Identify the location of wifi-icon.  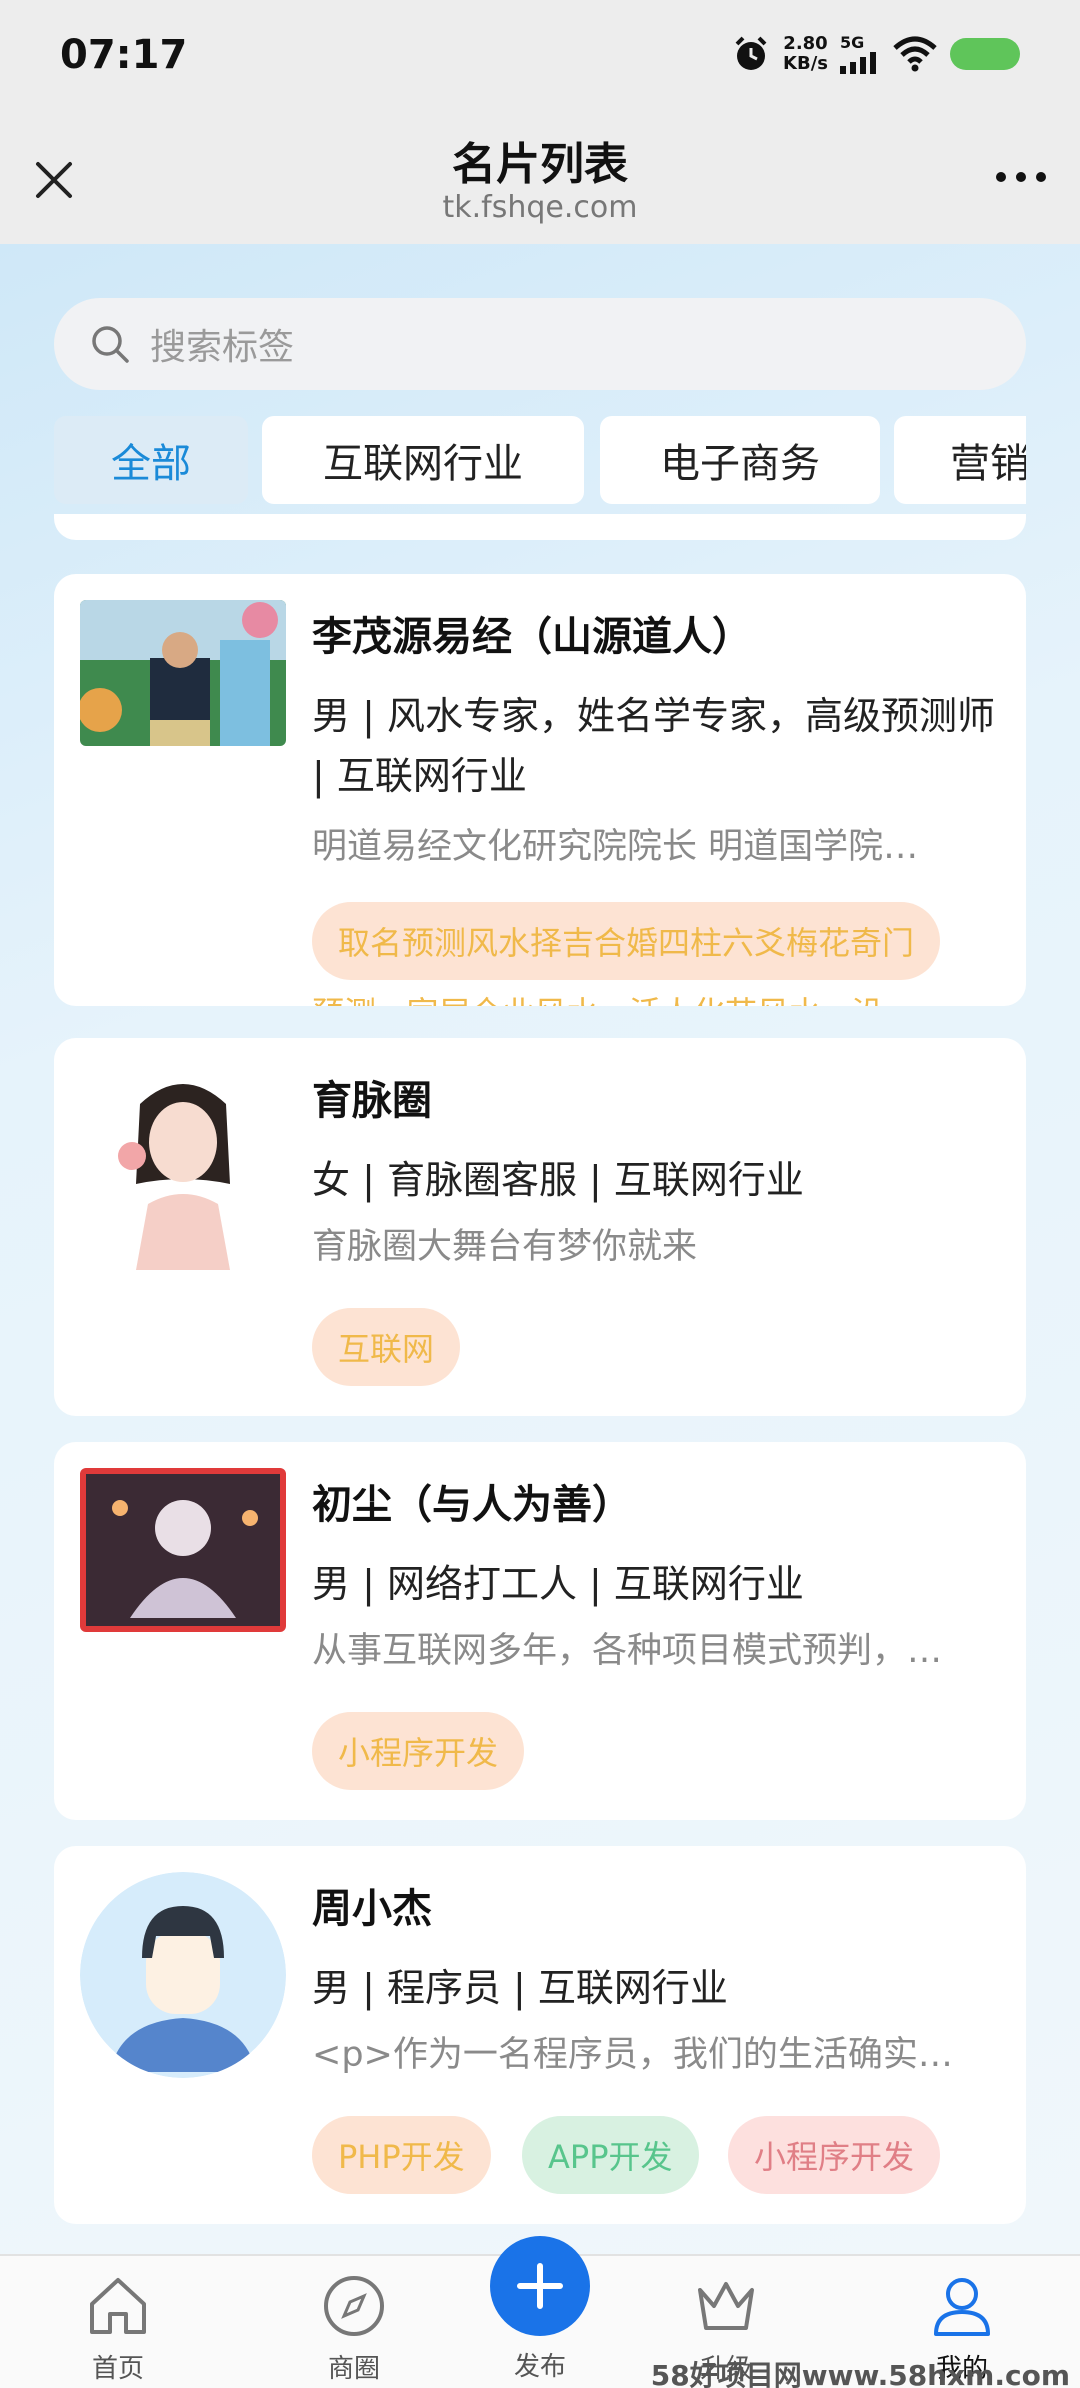
(915, 54).